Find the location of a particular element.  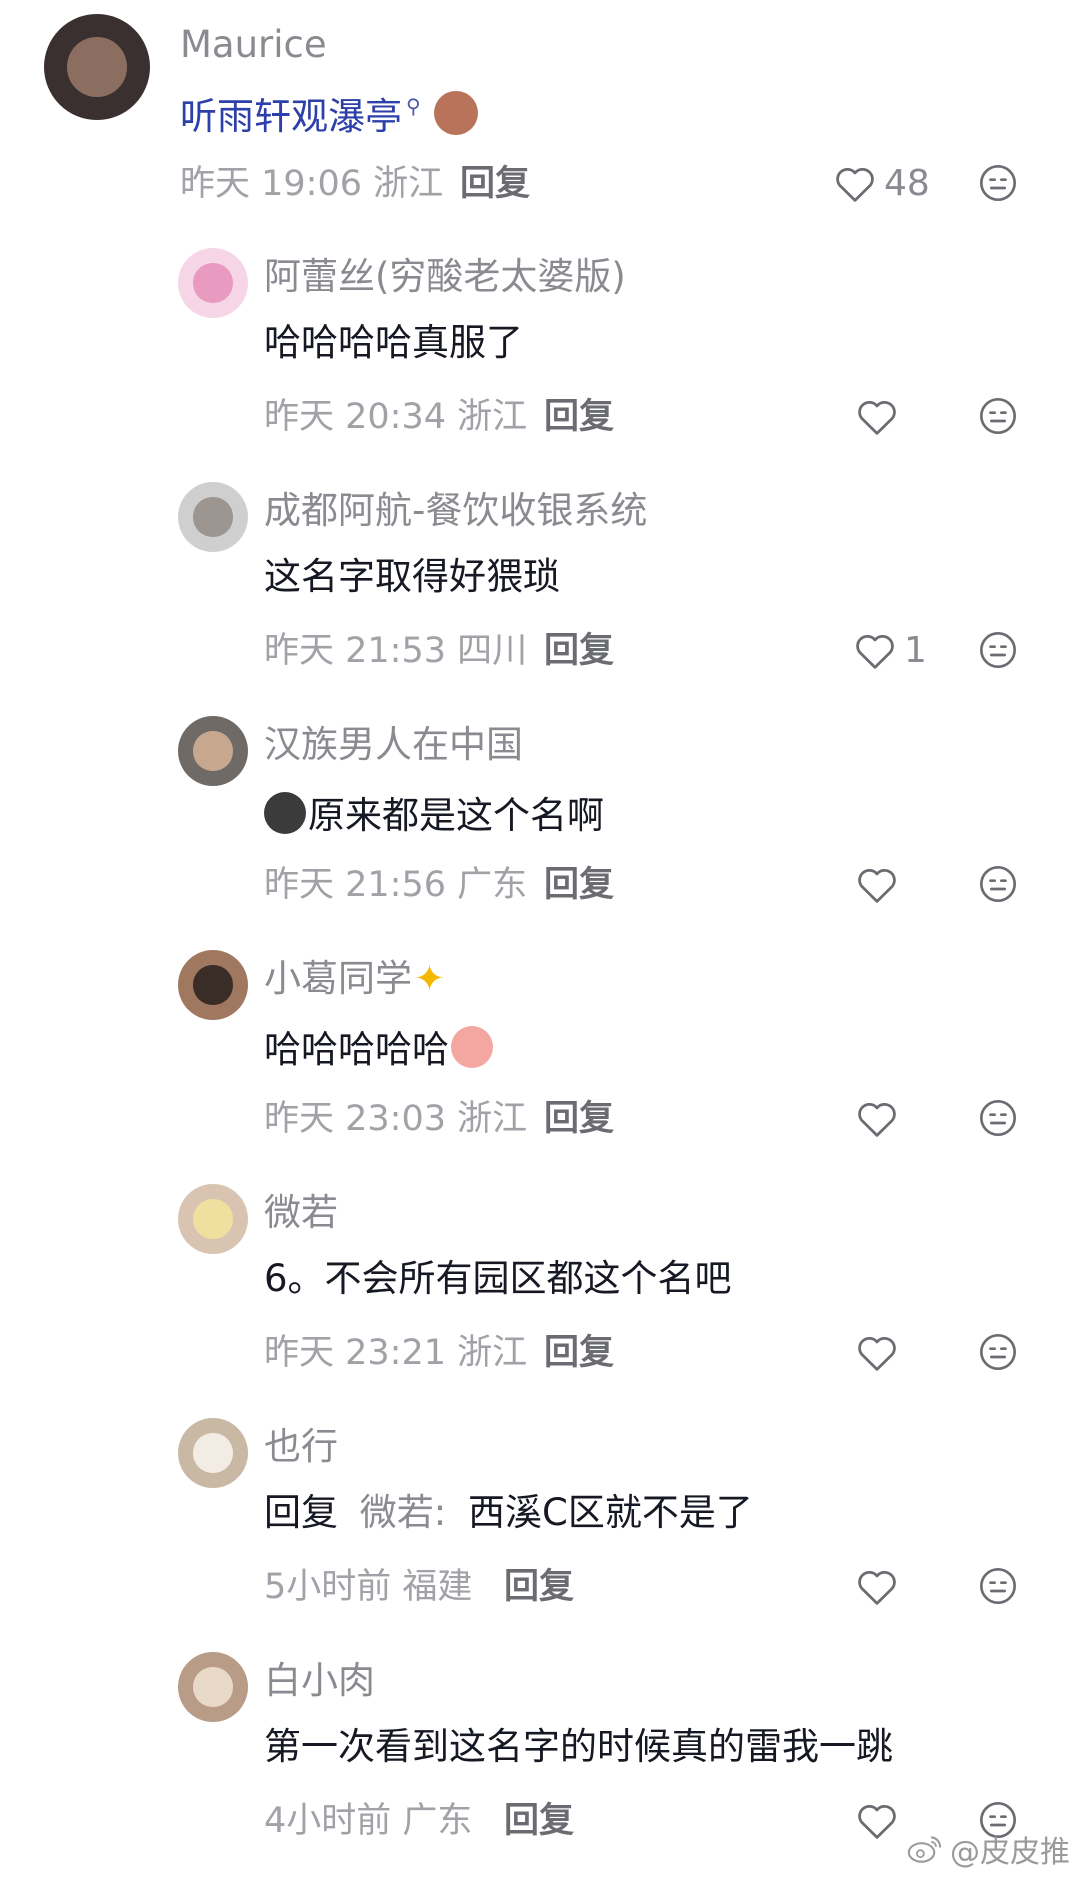

comment-text: 这名字取得好猥琐 is located at coordinates (412, 576).